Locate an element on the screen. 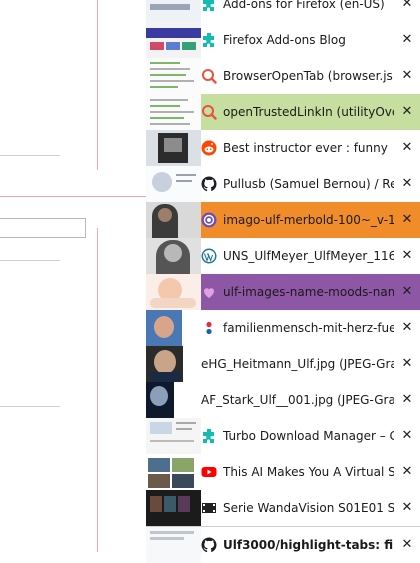  tab-item: Firefox Add-ons Blog ✕ is located at coordinates (283, 40).